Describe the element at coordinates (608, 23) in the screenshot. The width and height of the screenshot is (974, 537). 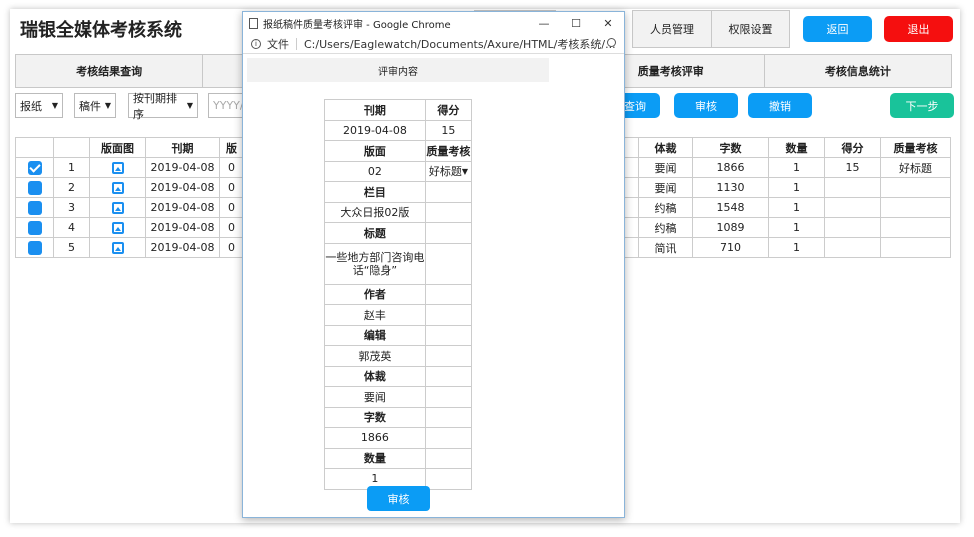
I see `close-icon: ✕` at that location.